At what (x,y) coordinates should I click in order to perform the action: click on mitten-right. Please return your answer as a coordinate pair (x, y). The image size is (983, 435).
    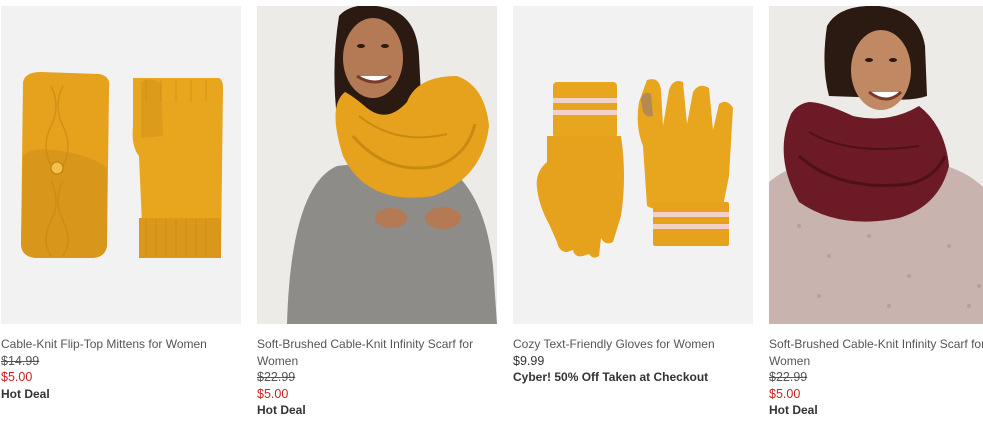
    Looking at the image, I should click on (177, 168).